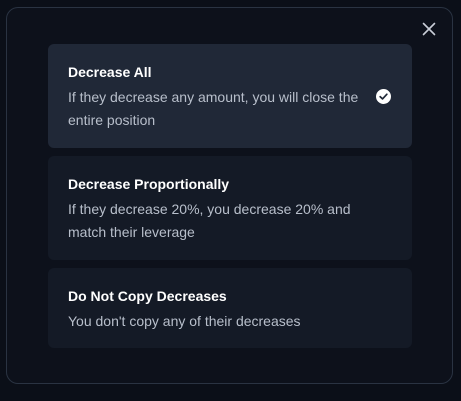 This screenshot has width=461, height=401. Describe the element at coordinates (149, 184) in the screenshot. I see `option-title: Decrease Proportionally` at that location.